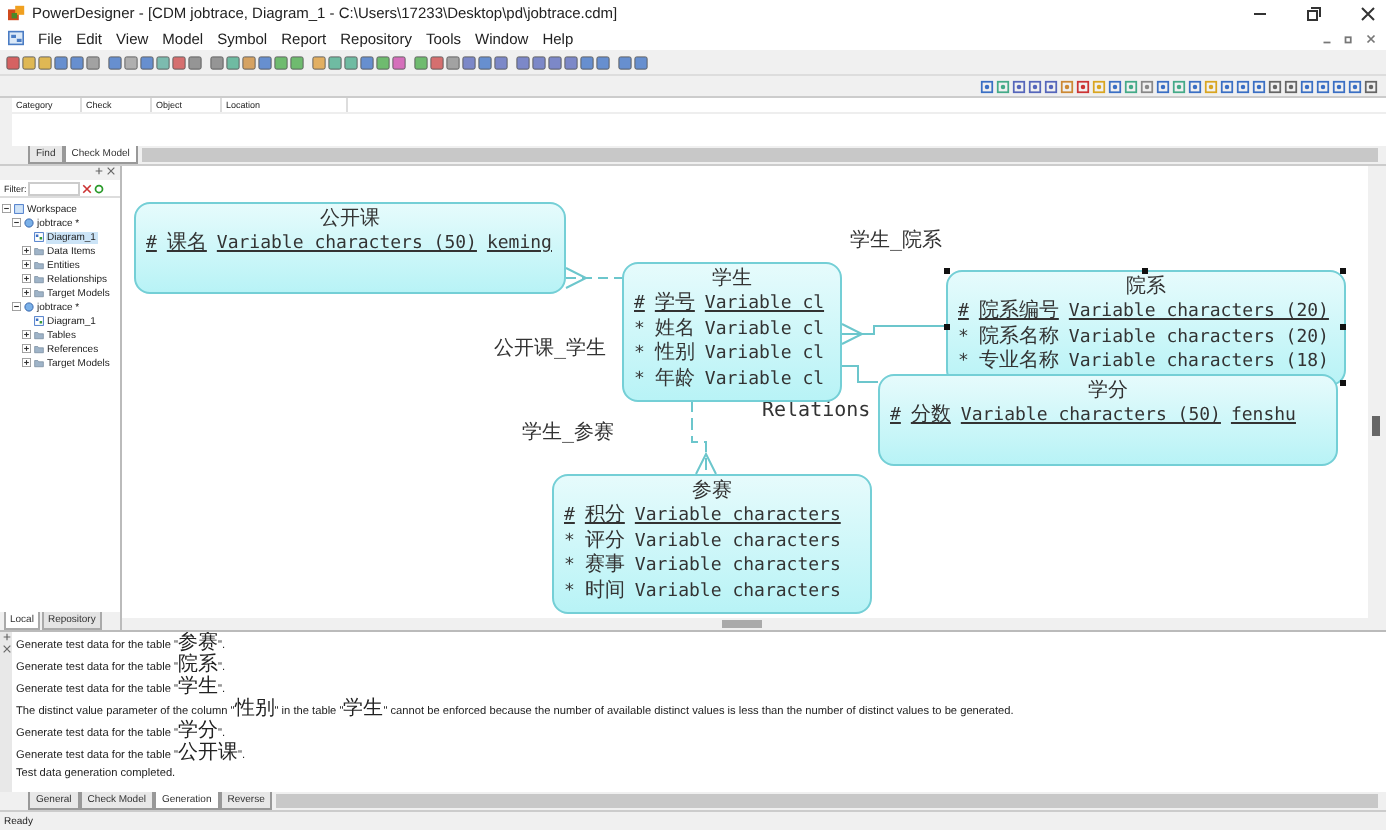 The width and height of the screenshot is (1386, 830). Describe the element at coordinates (674, 353) in the screenshot. I see `attribute-name: 性别` at that location.